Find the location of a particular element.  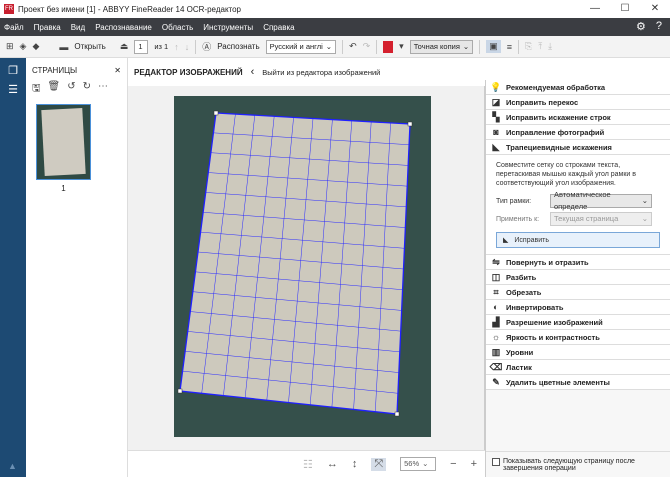

folder-icon: ▬ is located at coordinates (63, 47).